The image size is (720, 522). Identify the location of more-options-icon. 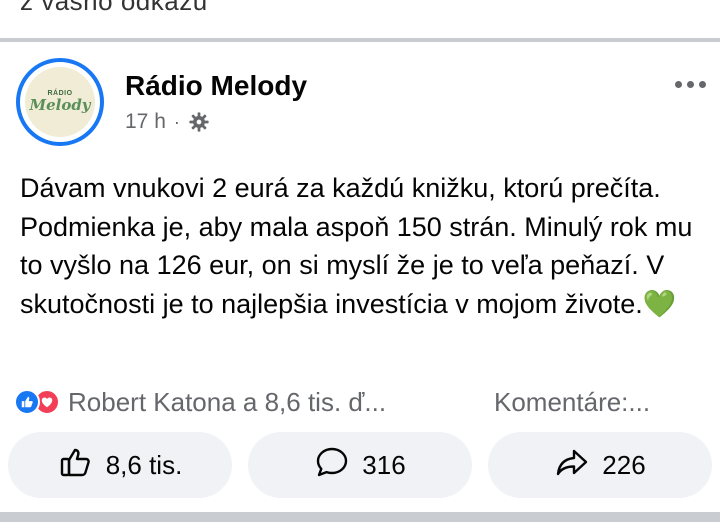
(690, 84).